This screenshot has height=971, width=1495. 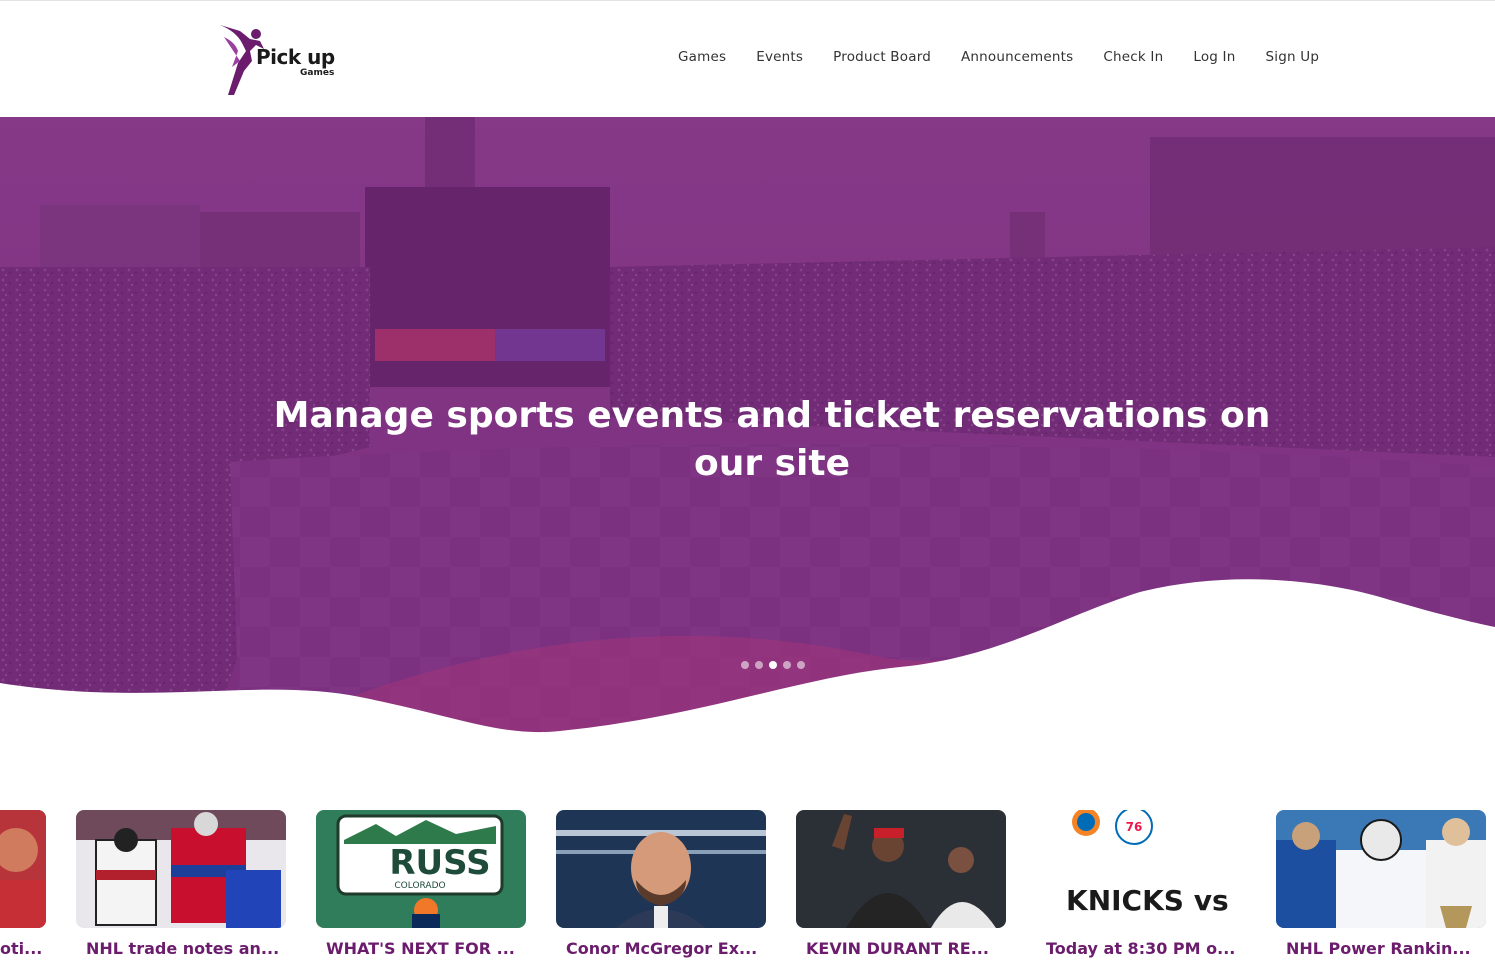 I want to click on hockey-players-image, so click(x=1381, y=869).